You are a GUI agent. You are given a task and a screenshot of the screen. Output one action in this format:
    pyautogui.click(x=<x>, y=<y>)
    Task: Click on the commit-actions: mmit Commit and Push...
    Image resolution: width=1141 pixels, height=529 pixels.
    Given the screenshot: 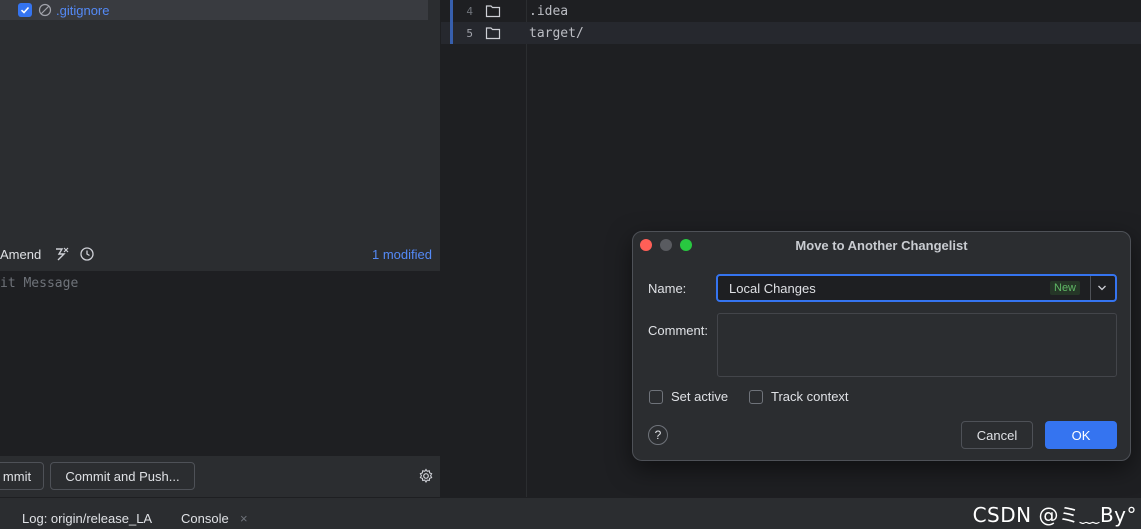 What is the action you would take?
    pyautogui.click(x=220, y=477)
    